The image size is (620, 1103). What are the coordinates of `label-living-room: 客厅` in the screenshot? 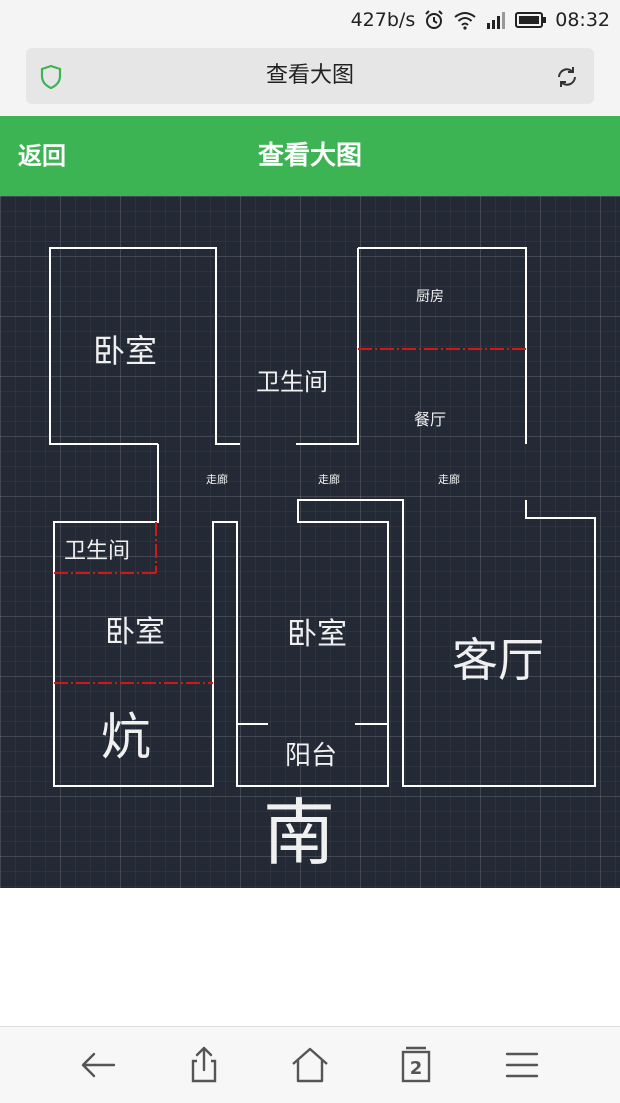 It's located at (498, 660).